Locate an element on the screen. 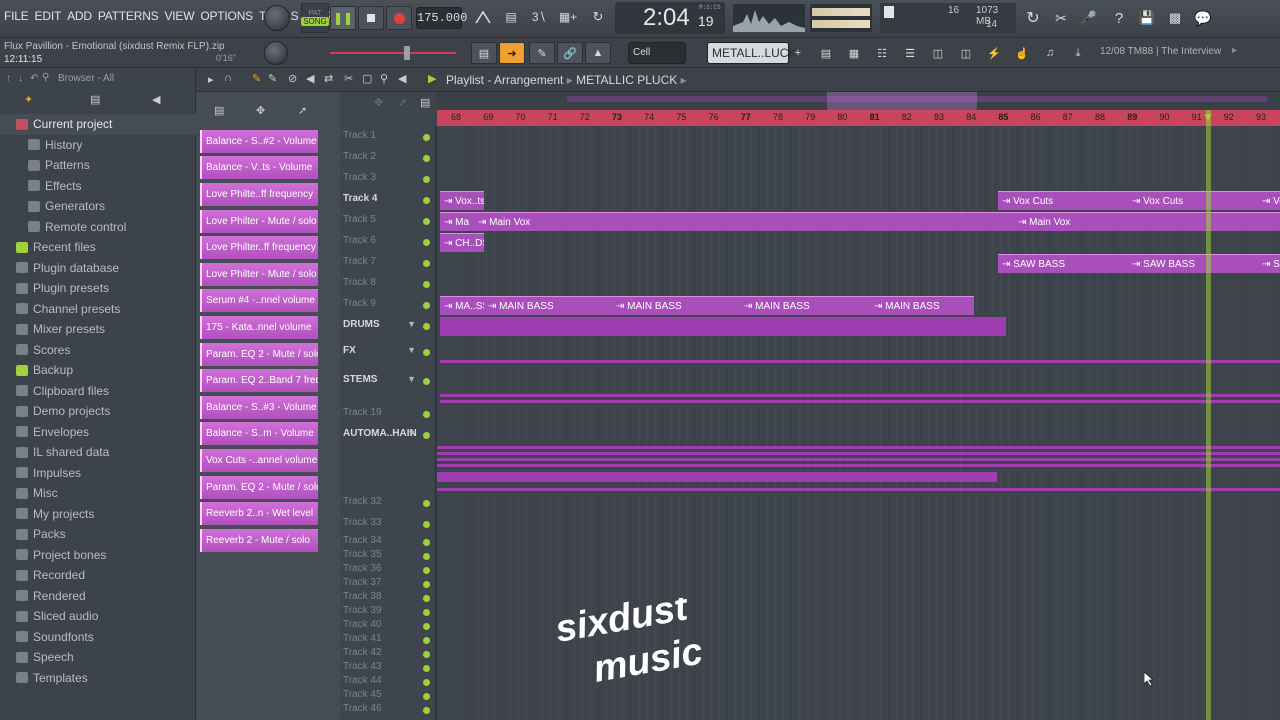  master-pitch-slider is located at coordinates (393, 53).